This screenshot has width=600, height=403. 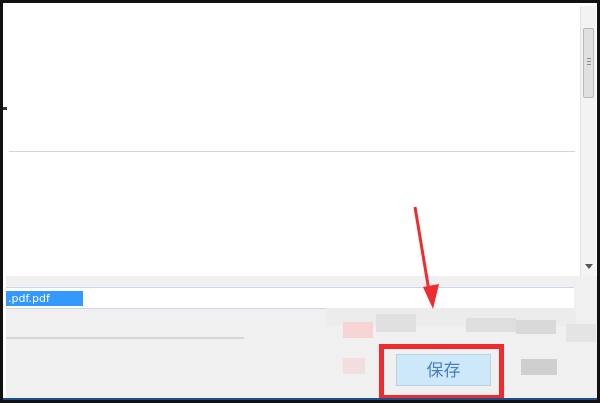 What do you see at coordinates (443, 370) in the screenshot?
I see `save-button: 保存` at bounding box center [443, 370].